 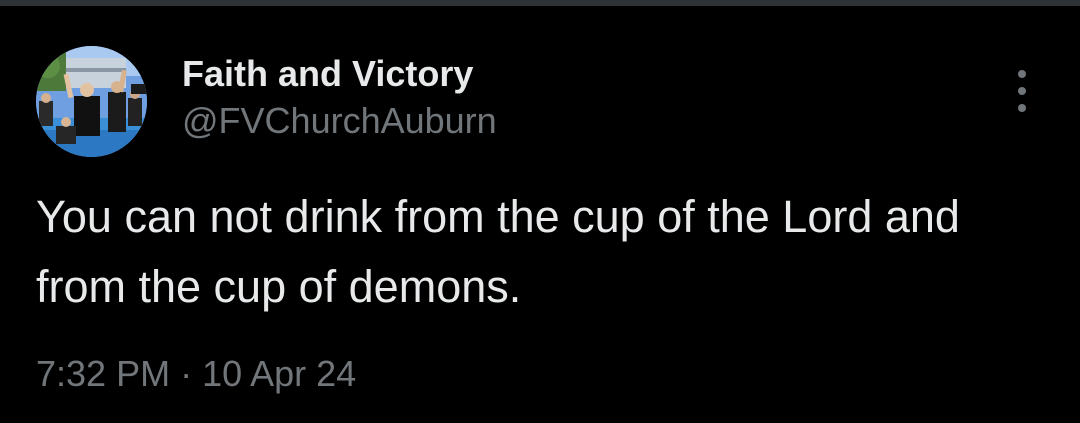 What do you see at coordinates (327, 74) in the screenshot?
I see `display-name: Faith and Victory` at bounding box center [327, 74].